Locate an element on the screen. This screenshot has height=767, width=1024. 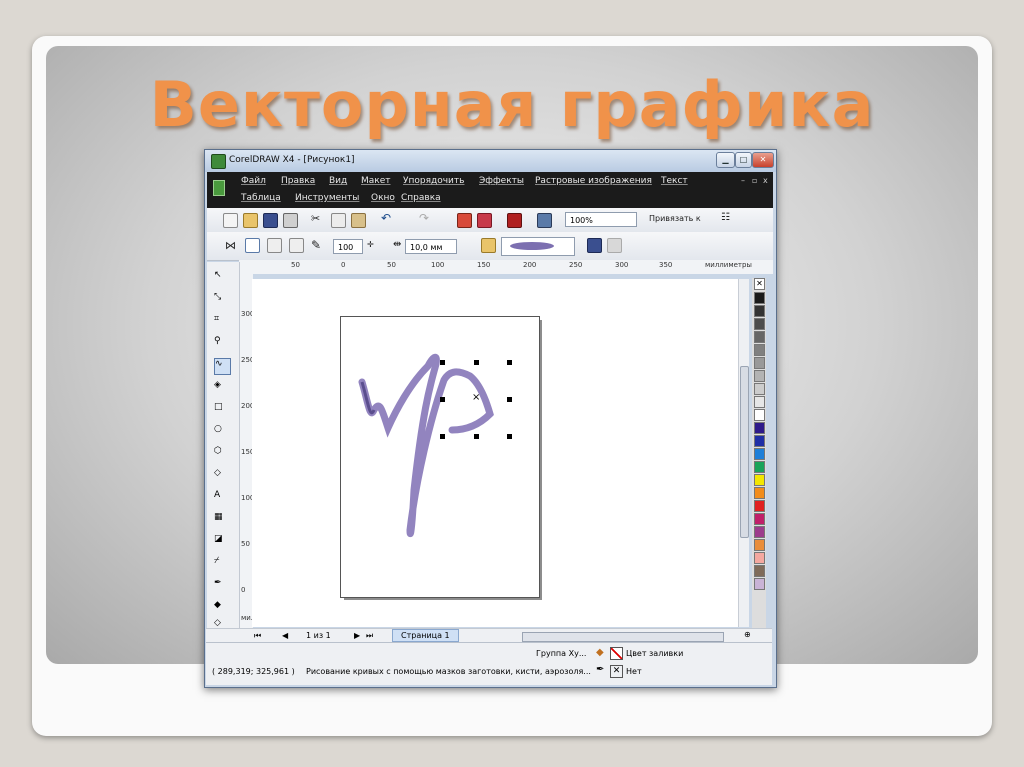
undo-icon: ↶ is located at coordinates (386, 218).